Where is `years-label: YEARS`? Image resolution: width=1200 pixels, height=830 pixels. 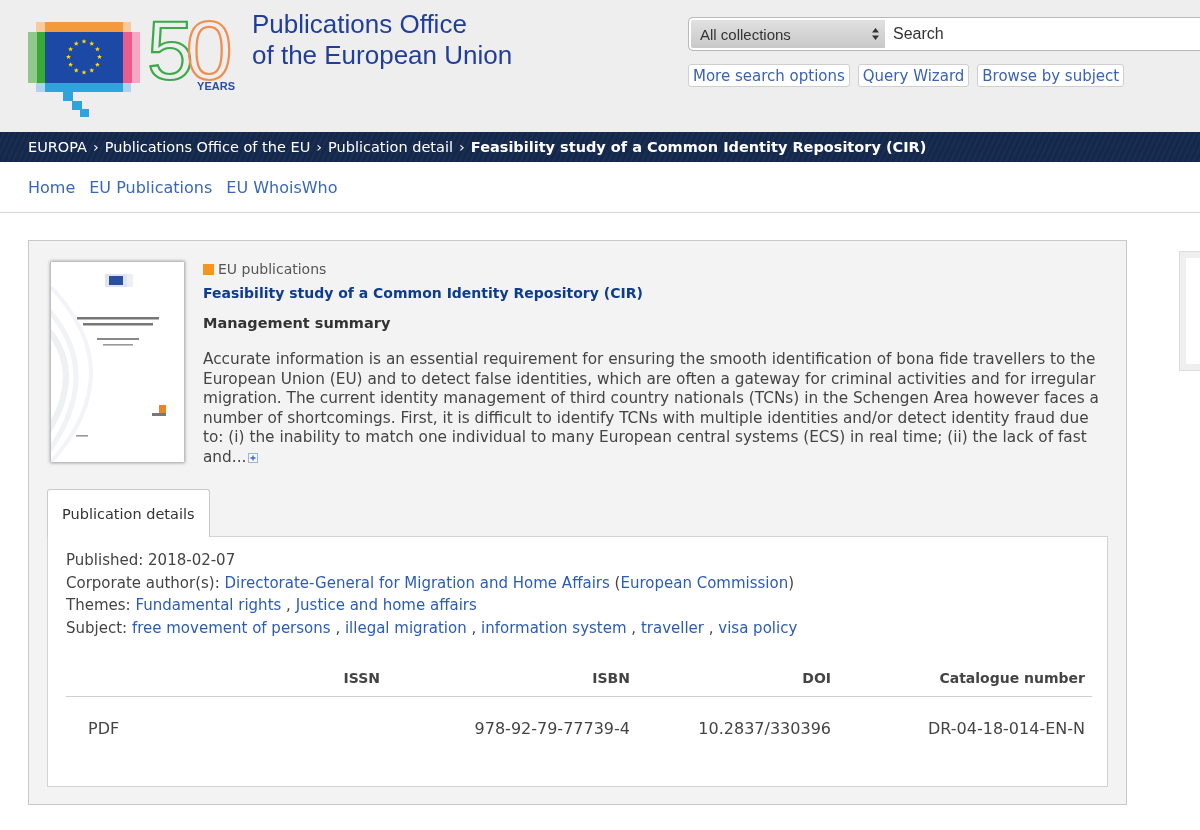
years-label: YEARS is located at coordinates (216, 86).